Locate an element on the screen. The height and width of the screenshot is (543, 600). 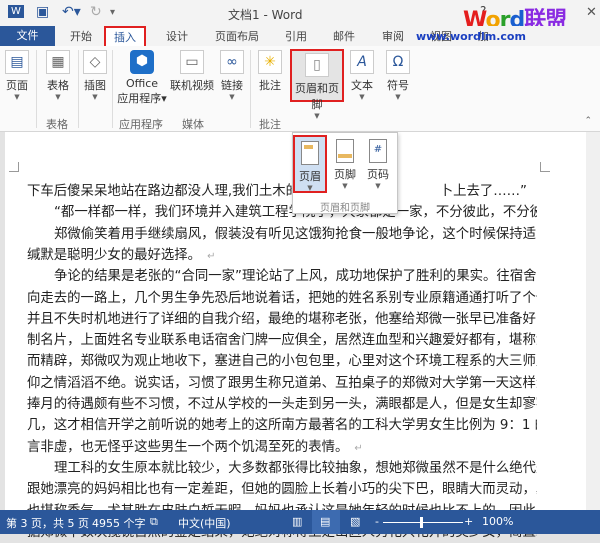
text-content: 向走去的一路上，几个男生争先恐后地说着话，把她的姓名系别专业原籍通通打听了个便， is located at coordinates (282, 298).